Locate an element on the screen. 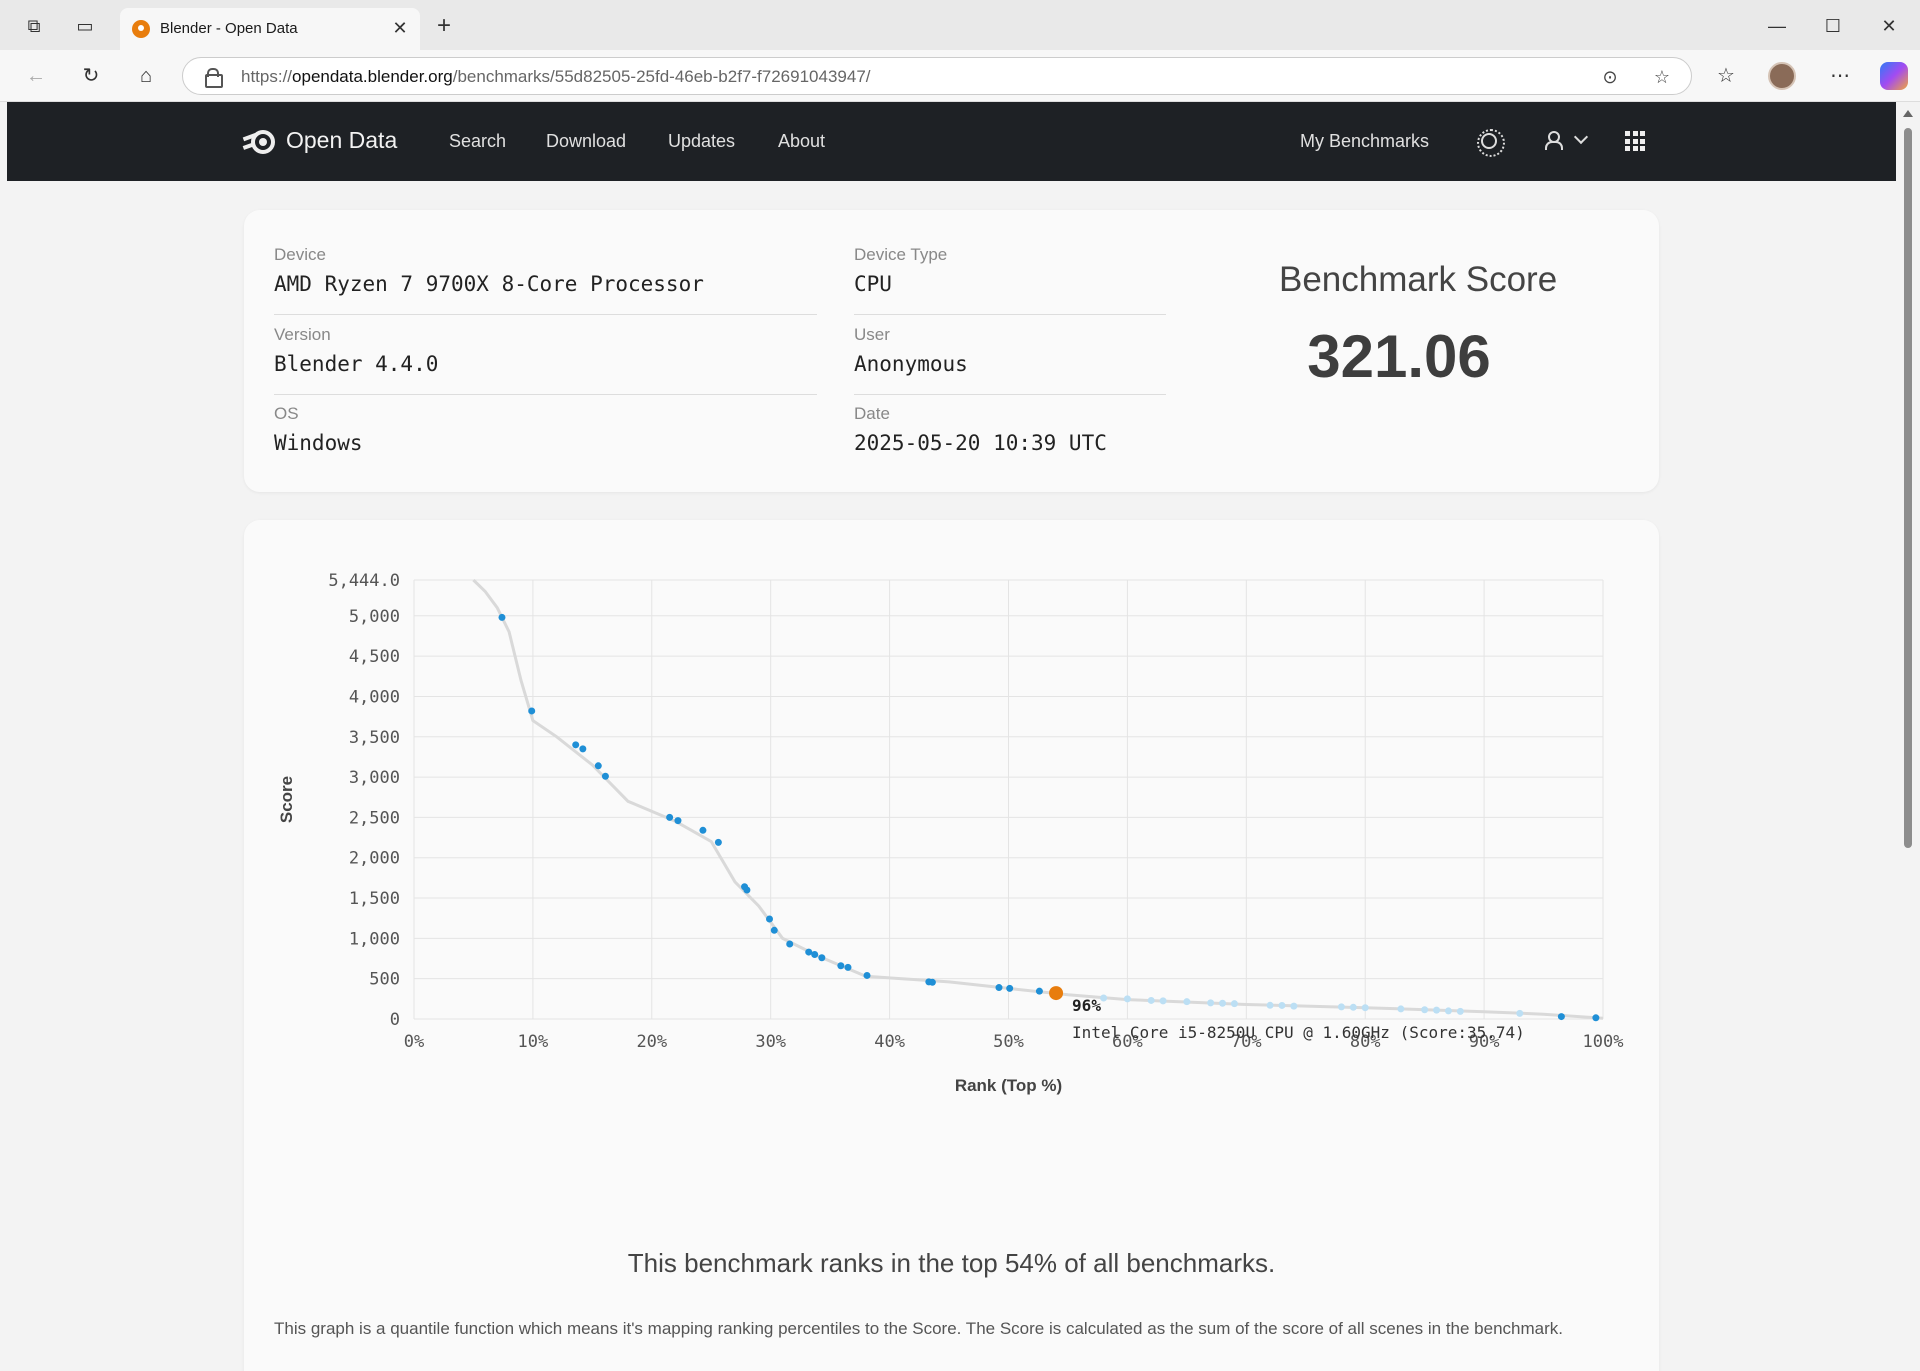  x-tick-label: 30% is located at coordinates (770, 1042).